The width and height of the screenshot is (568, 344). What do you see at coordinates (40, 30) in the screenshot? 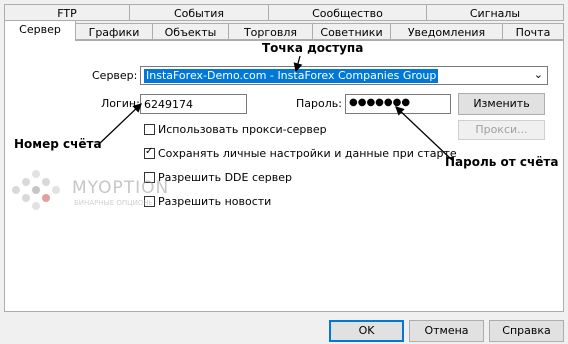
I see `tab-server: Сервер` at bounding box center [40, 30].